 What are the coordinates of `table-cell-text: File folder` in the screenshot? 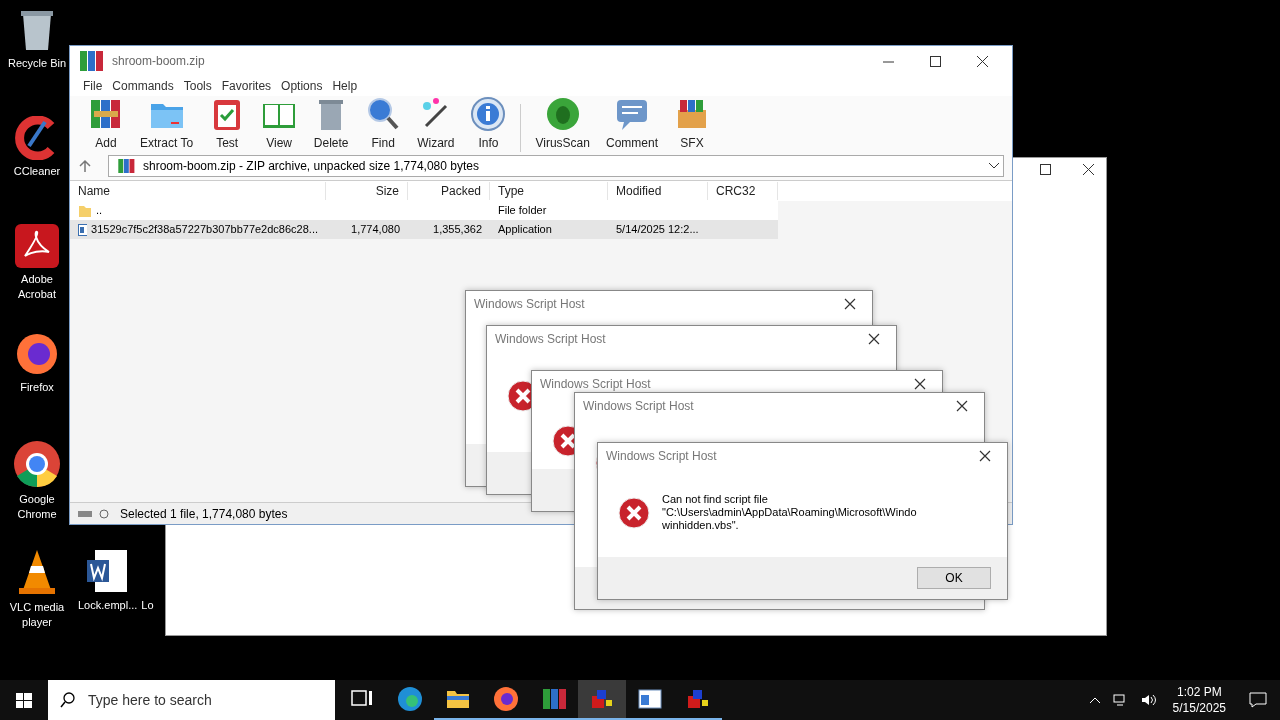 It's located at (522, 211).